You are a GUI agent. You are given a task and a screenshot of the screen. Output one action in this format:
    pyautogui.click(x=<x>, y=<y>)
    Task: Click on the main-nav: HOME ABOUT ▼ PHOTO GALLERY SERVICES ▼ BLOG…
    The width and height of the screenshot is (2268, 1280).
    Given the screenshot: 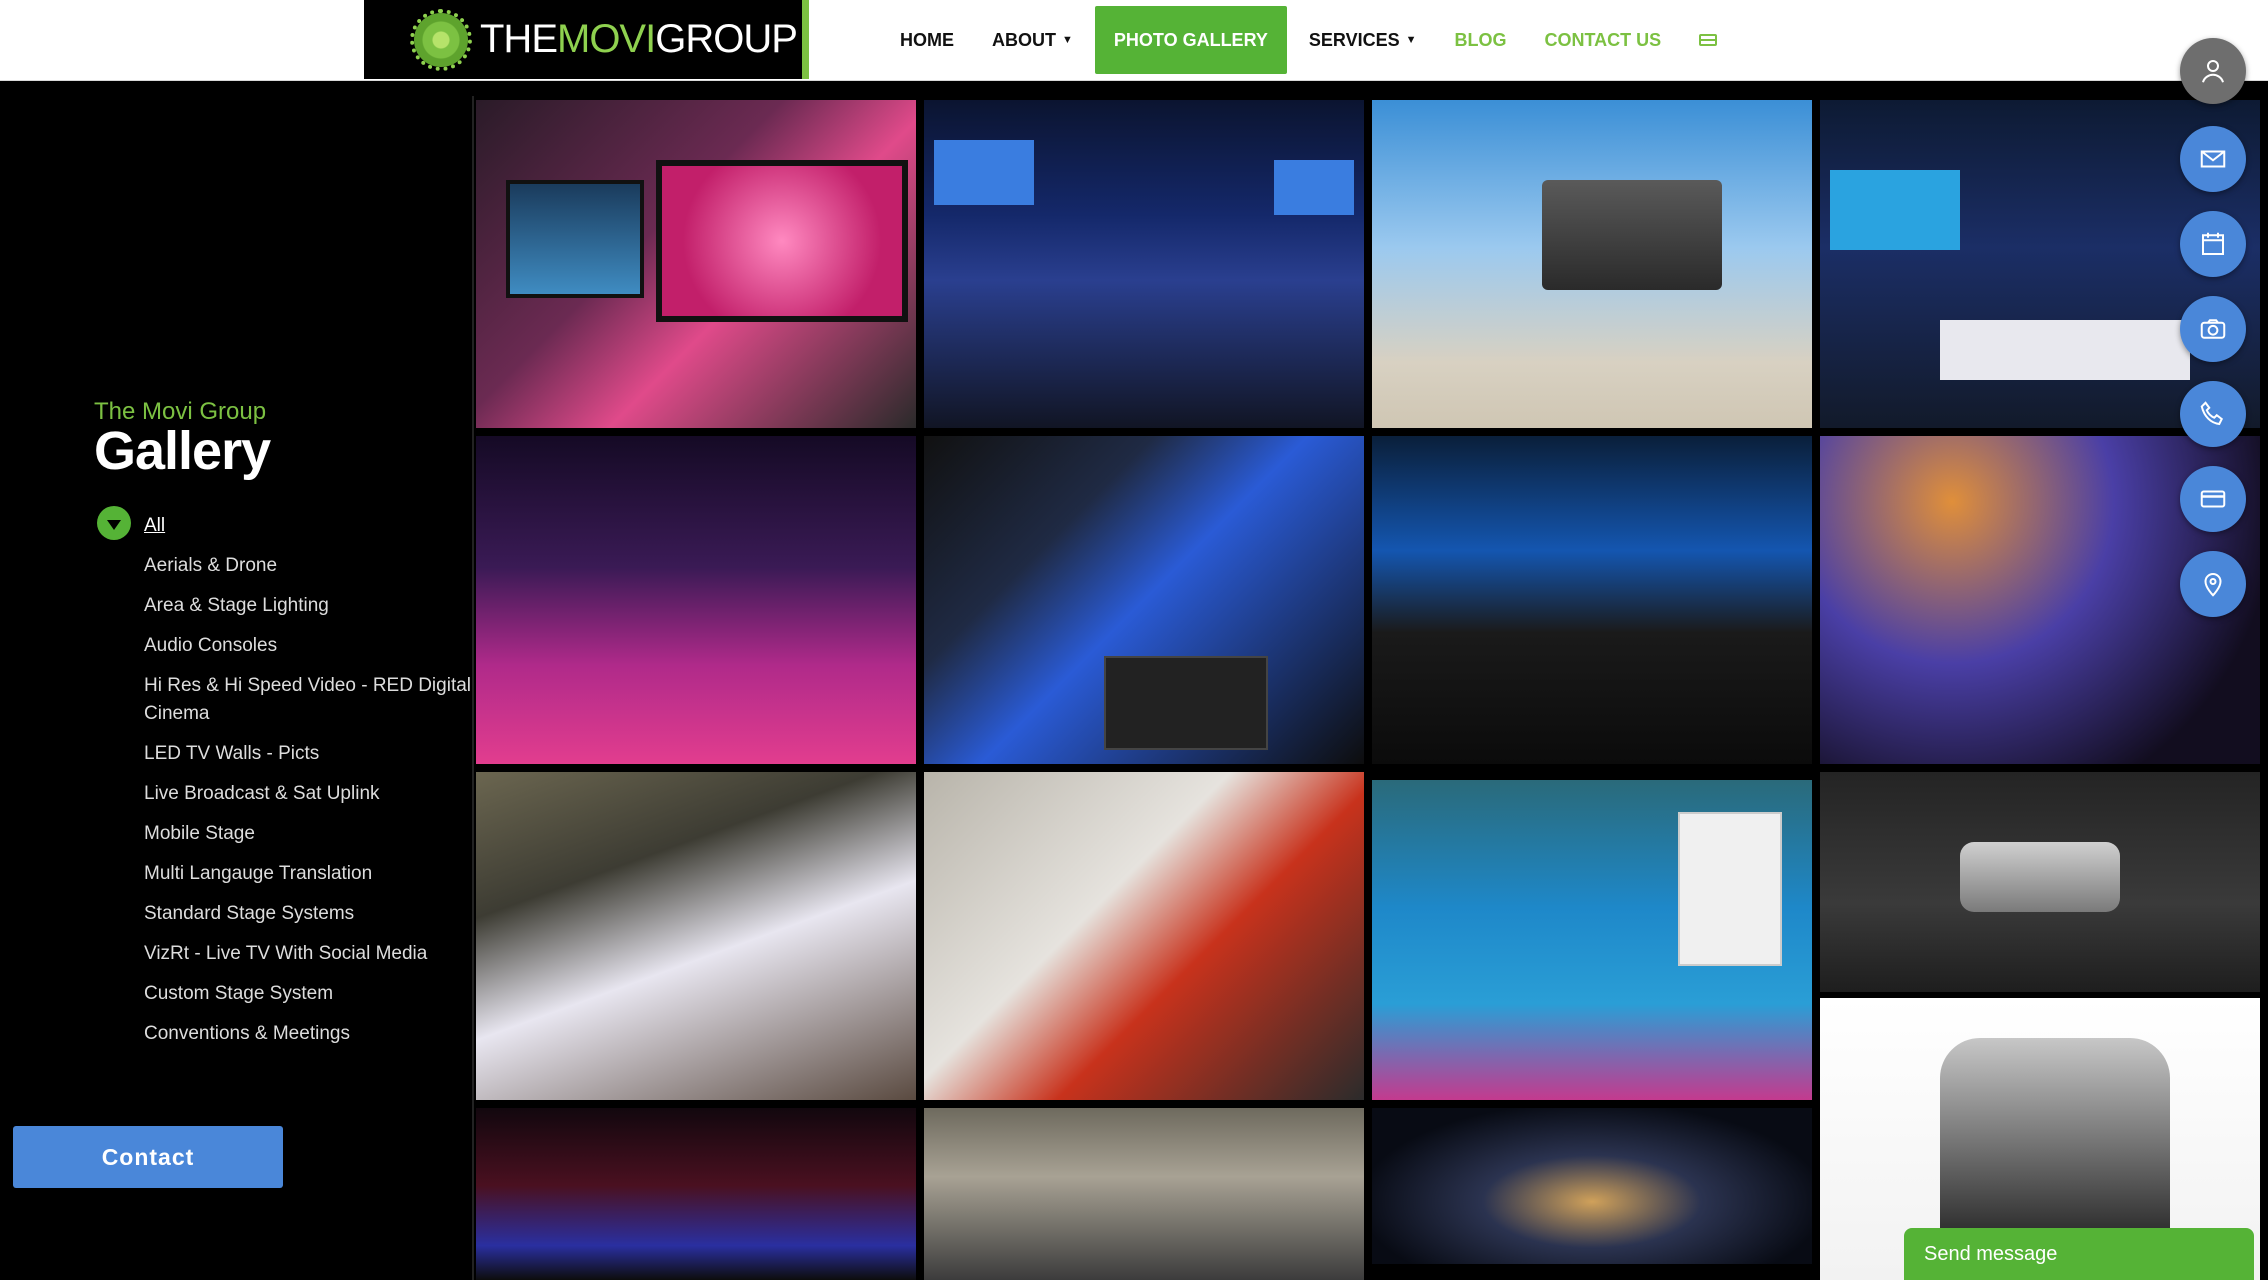 What is the action you would take?
    pyautogui.click(x=1311, y=40)
    